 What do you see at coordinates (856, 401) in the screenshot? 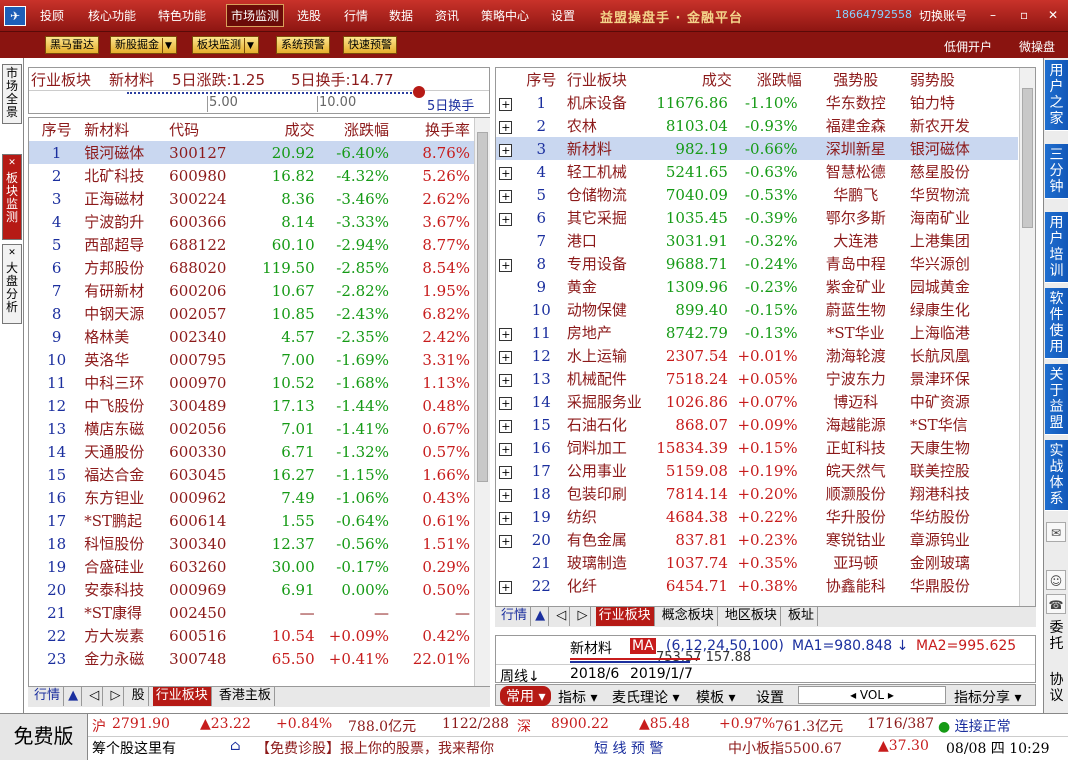
I see `strong-stock: 博迈科` at bounding box center [856, 401].